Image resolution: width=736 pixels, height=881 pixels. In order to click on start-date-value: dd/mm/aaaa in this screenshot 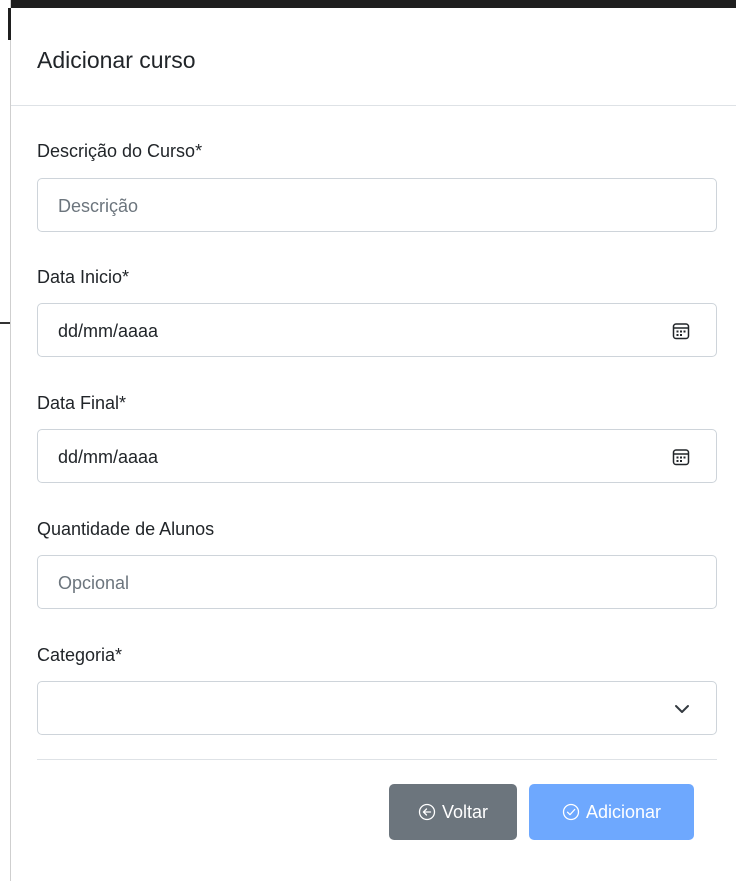, I will do `click(108, 331)`.